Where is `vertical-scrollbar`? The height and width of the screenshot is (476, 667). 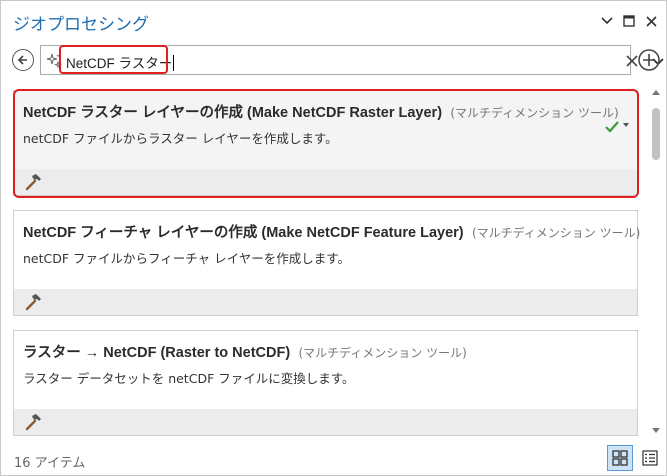
vertical-scrollbar is located at coordinates (656, 261).